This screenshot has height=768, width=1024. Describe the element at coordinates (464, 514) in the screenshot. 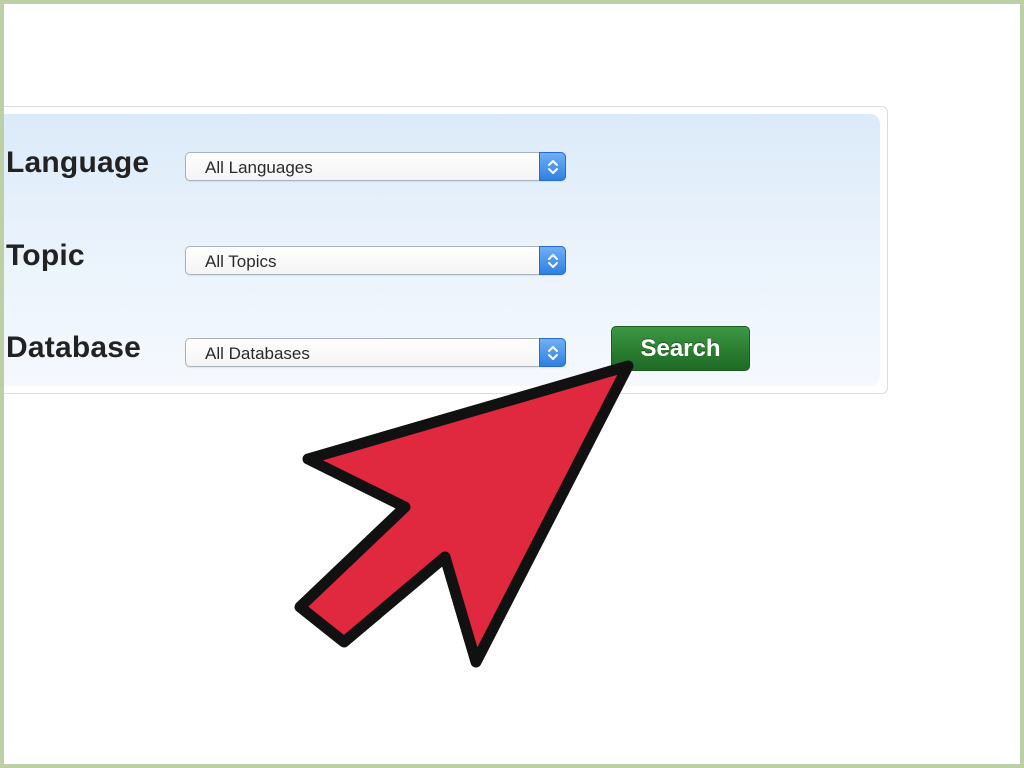

I see `red-arrow-pointer-icon` at that location.